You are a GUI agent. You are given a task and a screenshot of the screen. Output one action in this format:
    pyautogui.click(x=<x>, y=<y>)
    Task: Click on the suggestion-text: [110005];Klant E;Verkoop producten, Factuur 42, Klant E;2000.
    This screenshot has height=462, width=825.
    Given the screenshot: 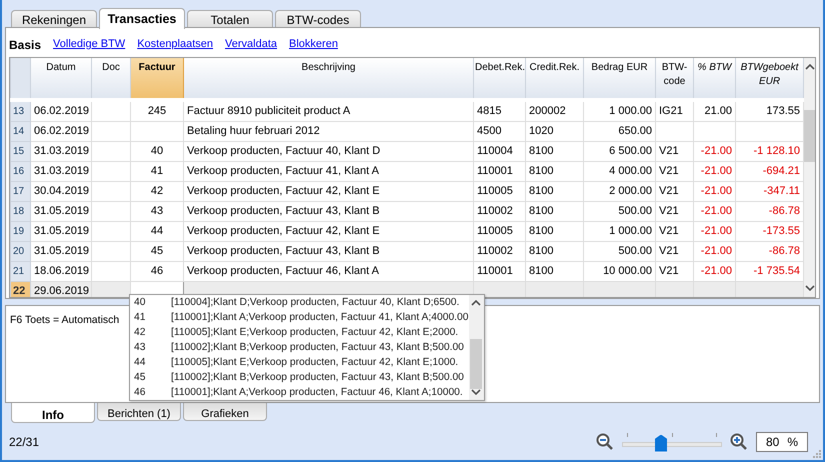 What is the action you would take?
    pyautogui.click(x=314, y=332)
    